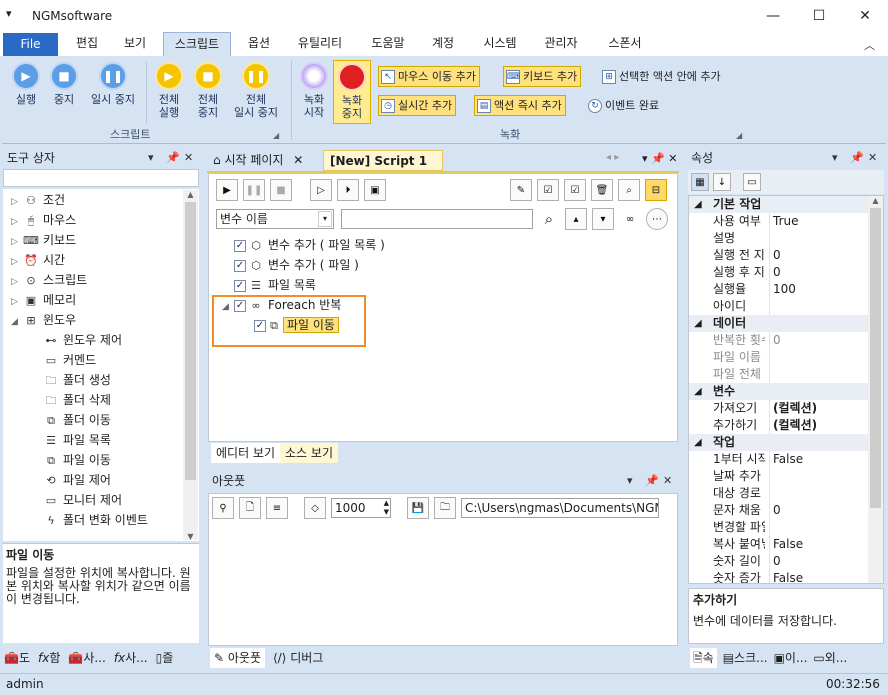  I want to click on property-row: 파일 이름, so click(786, 357).